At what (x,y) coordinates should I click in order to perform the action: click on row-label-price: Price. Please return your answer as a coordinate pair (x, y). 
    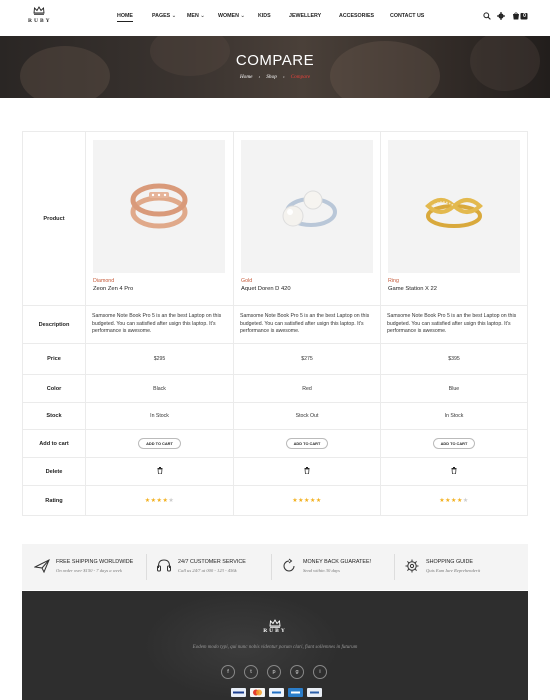
    Looking at the image, I should click on (54, 359).